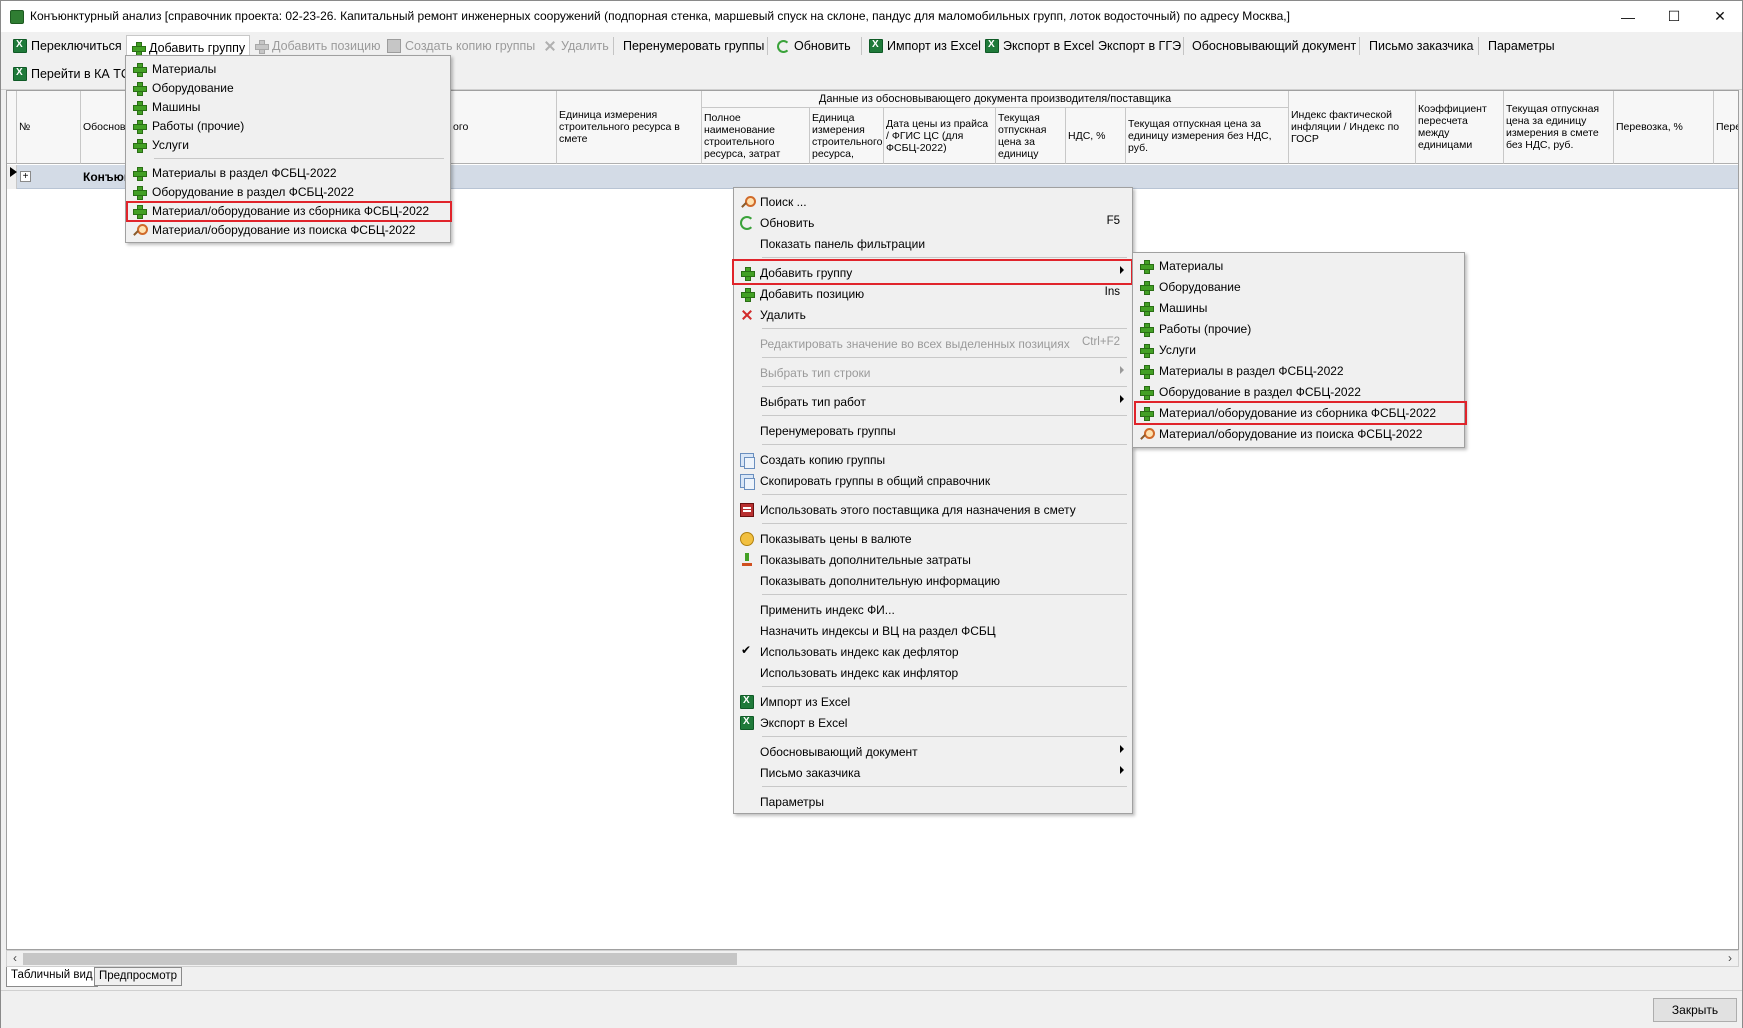 The width and height of the screenshot is (1743, 1028). Describe the element at coordinates (1031, 136) in the screenshot. I see `col-current-price: Текущая отпускная цена за единицу` at that location.